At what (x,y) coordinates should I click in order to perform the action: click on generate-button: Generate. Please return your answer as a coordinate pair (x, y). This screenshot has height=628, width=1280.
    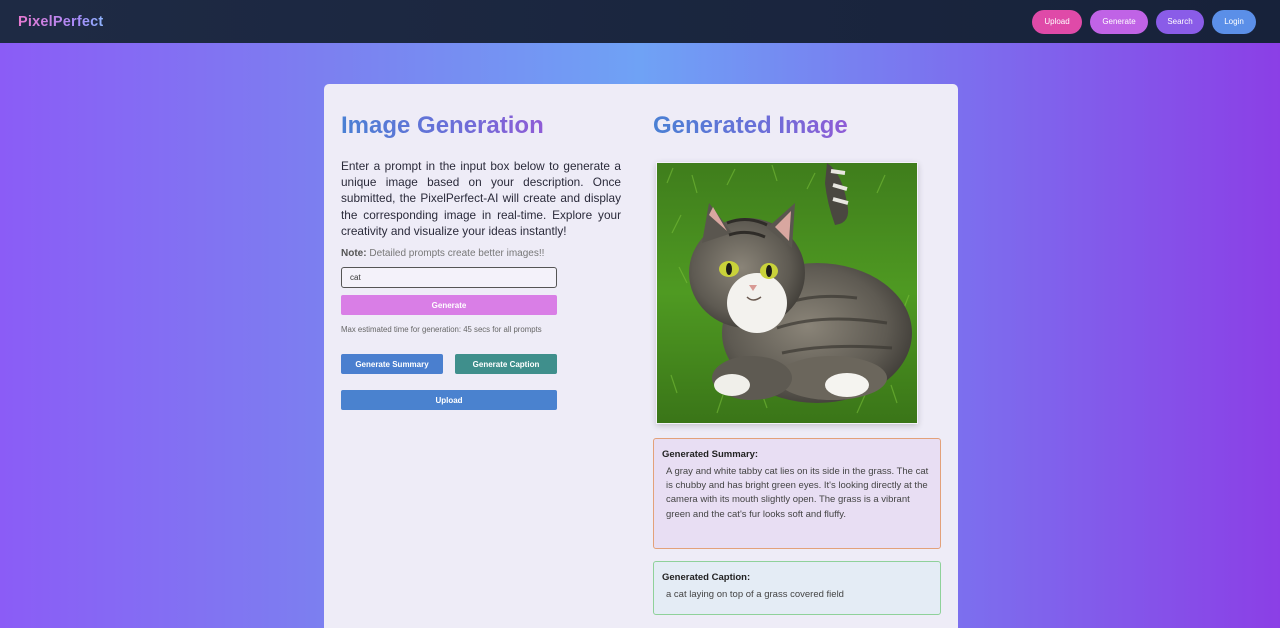
    Looking at the image, I should click on (449, 305).